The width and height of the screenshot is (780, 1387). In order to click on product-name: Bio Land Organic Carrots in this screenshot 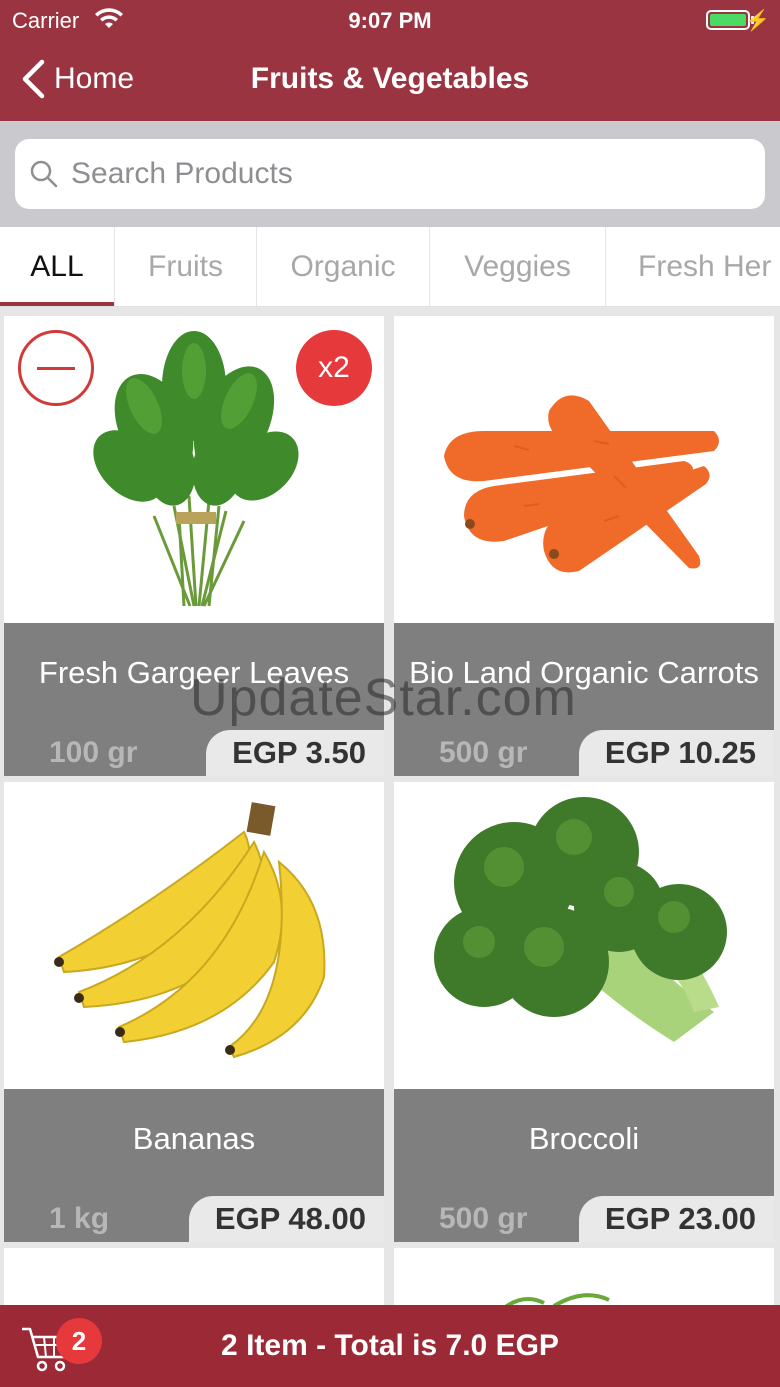, I will do `click(584, 672)`.